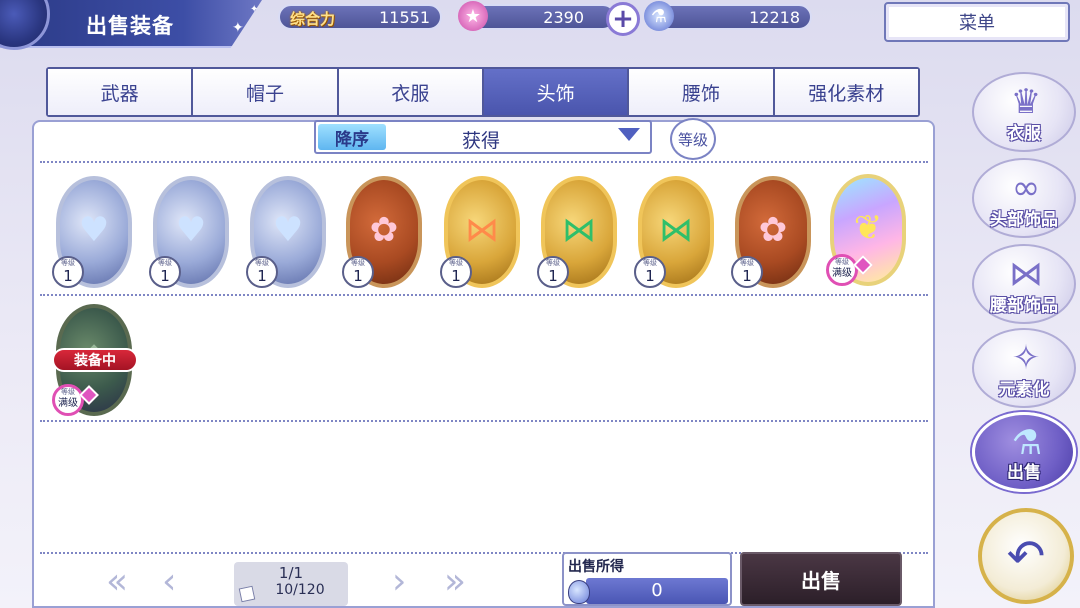  I want to click on side-nav-head-accessories: ∞ 头部饰品, so click(1024, 198).